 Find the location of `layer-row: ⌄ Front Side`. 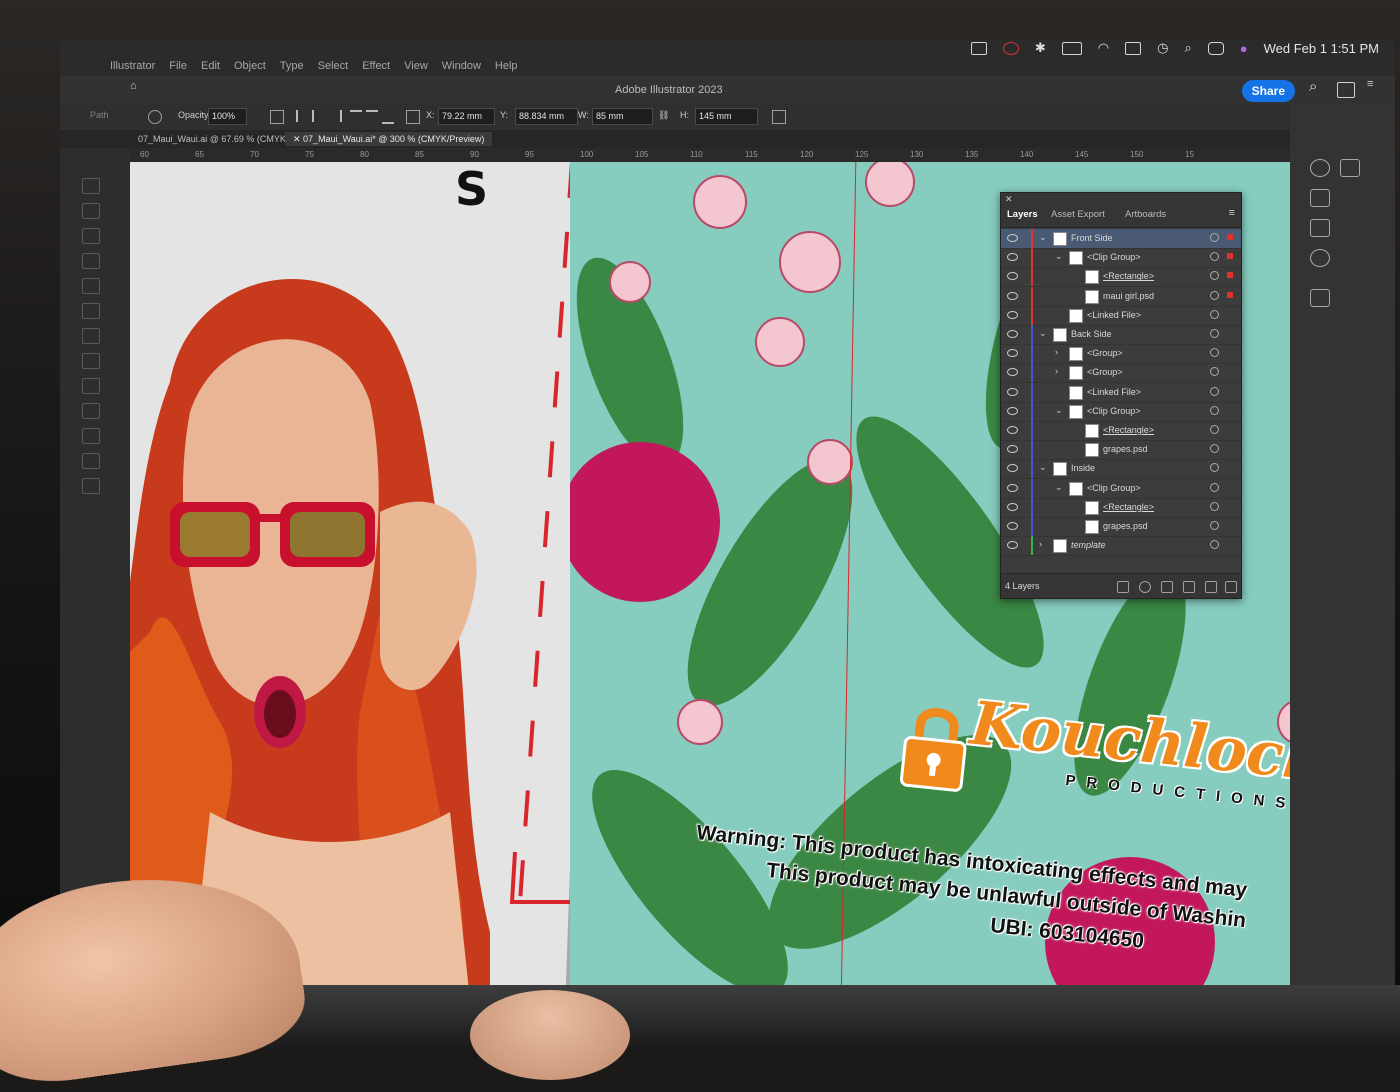

layer-row: ⌄ Front Side is located at coordinates (1121, 239).